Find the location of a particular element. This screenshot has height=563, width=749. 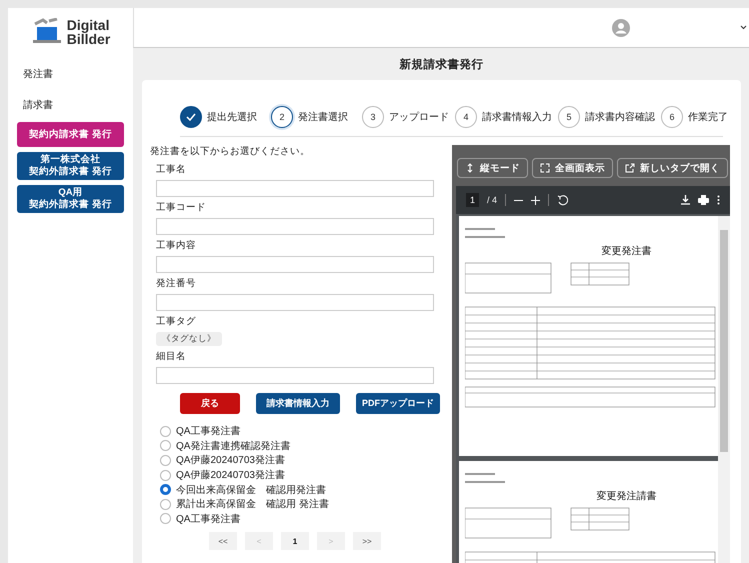

step-label: 請求書情報入力 is located at coordinates (517, 117).